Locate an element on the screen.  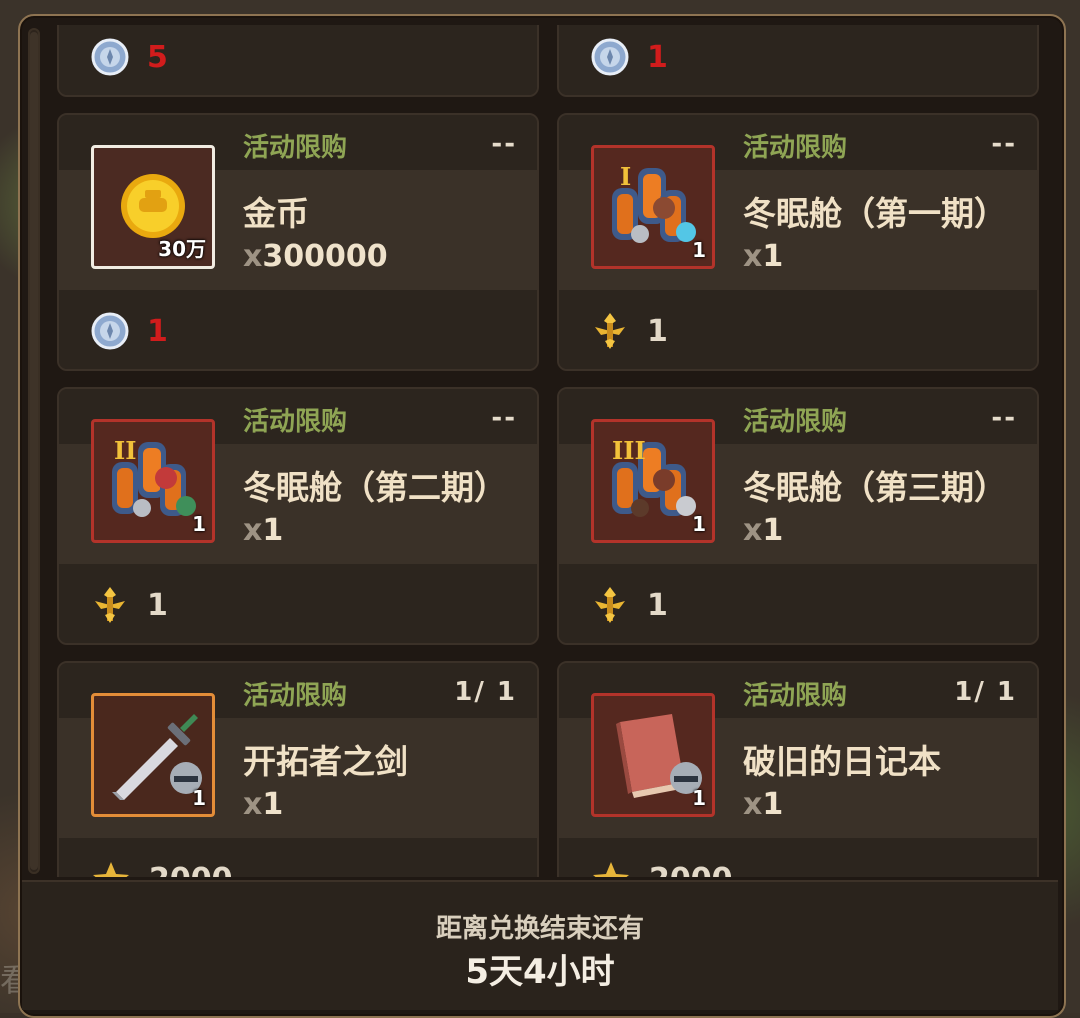
shop-card-hibernation-pod-3: 活动限购 -- III 1 冬眠舱（第三期） x1 1 is located at coordinates (798, 516).